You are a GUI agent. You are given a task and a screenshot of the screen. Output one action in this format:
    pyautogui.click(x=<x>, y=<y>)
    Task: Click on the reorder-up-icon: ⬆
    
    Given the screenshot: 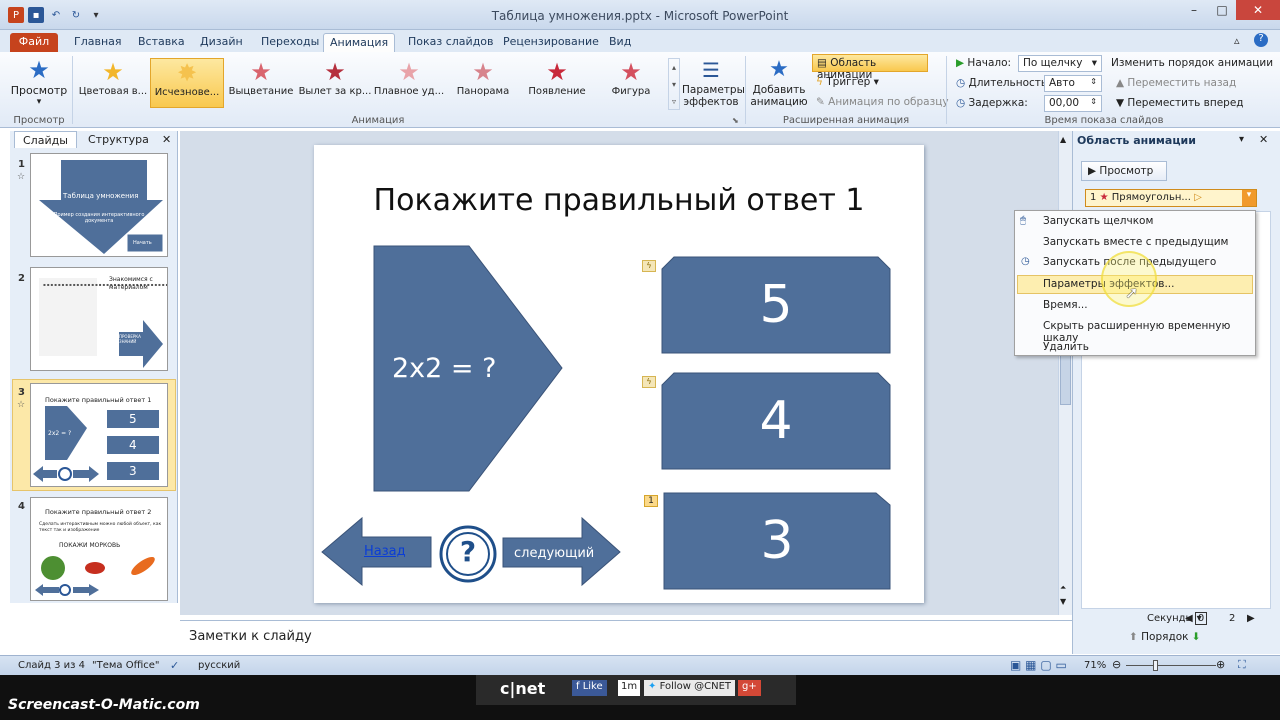 What is the action you would take?
    pyautogui.click(x=1135, y=637)
    